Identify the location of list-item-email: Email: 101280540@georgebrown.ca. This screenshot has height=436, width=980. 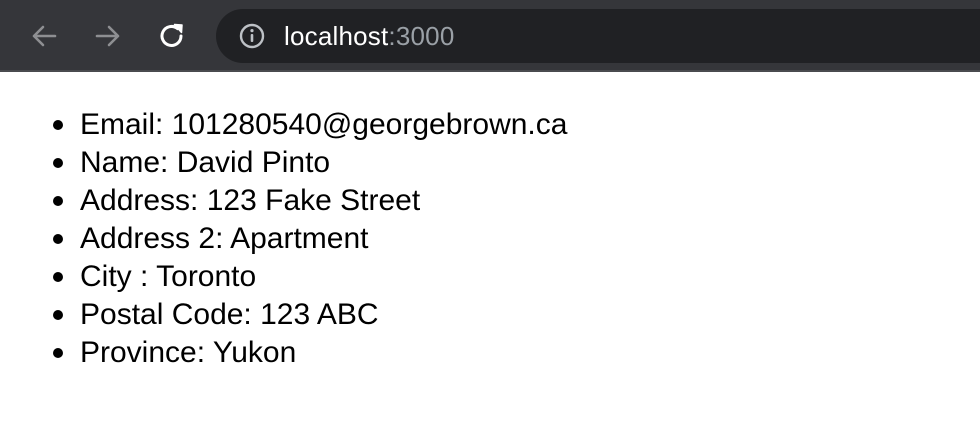
(516, 125).